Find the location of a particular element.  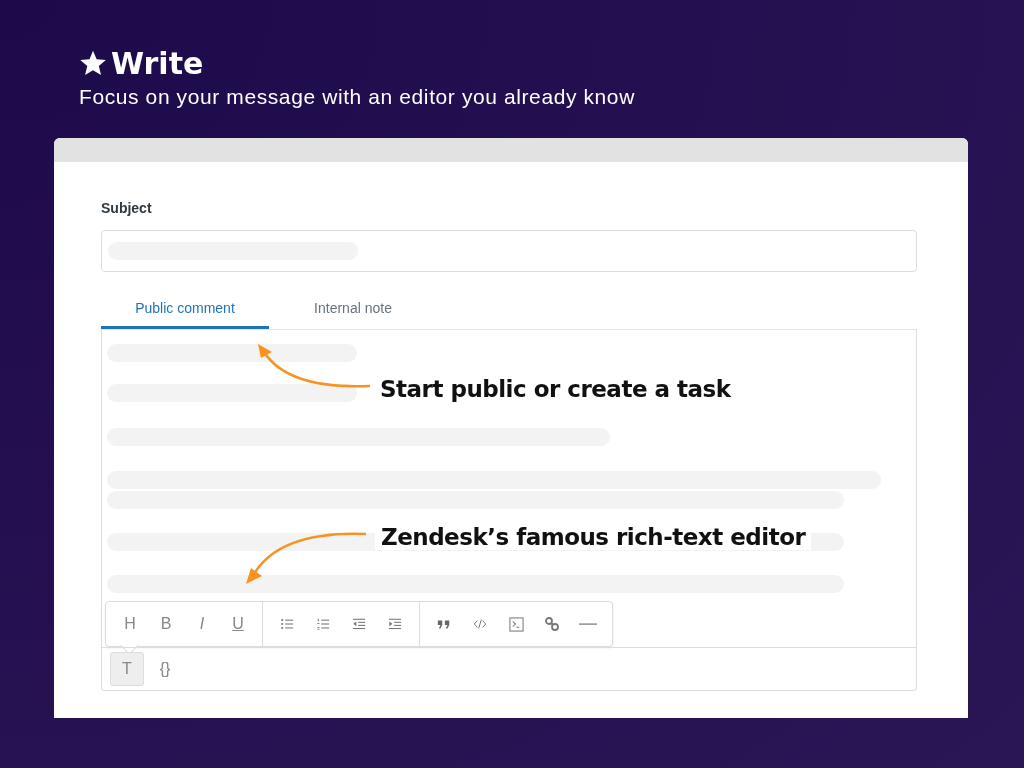

tab: Internal note is located at coordinates (353, 314).